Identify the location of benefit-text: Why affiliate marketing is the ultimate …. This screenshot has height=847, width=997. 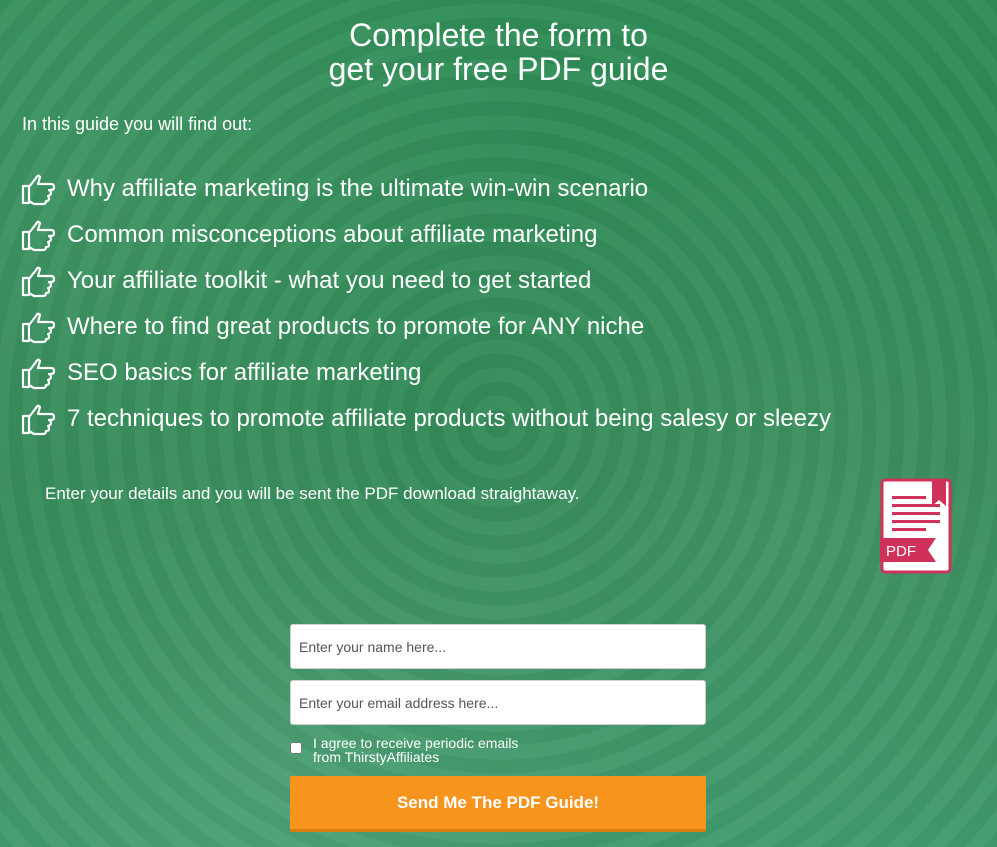
(358, 188).